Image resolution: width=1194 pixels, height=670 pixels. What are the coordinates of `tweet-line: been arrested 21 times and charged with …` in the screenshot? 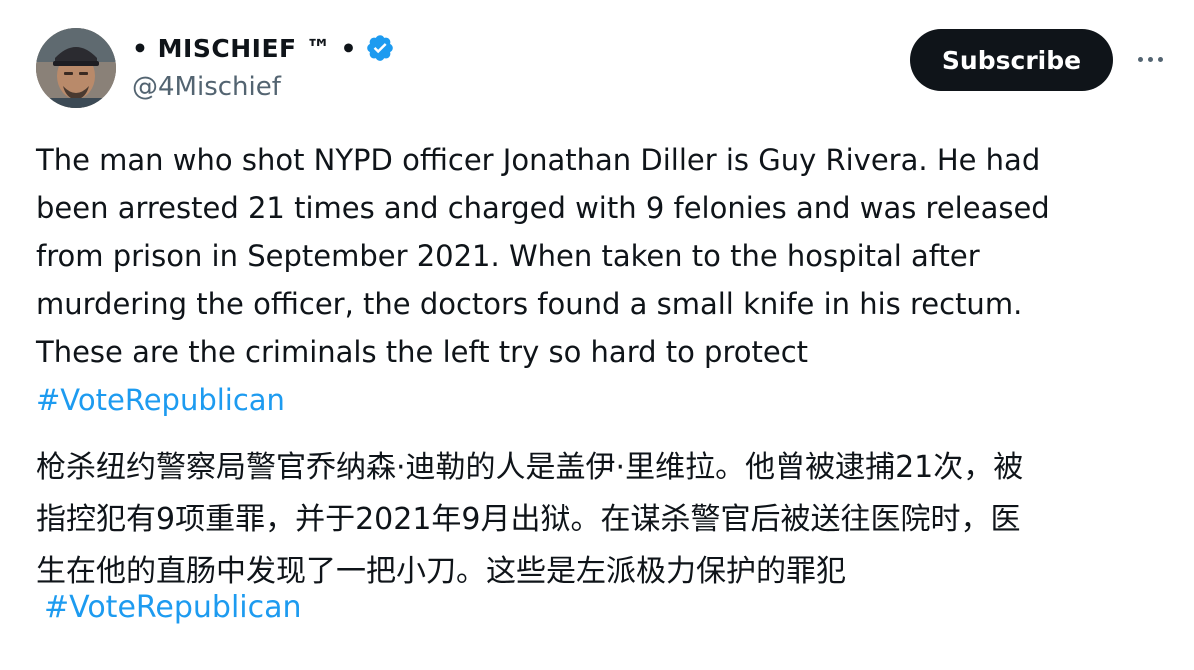 It's located at (543, 208).